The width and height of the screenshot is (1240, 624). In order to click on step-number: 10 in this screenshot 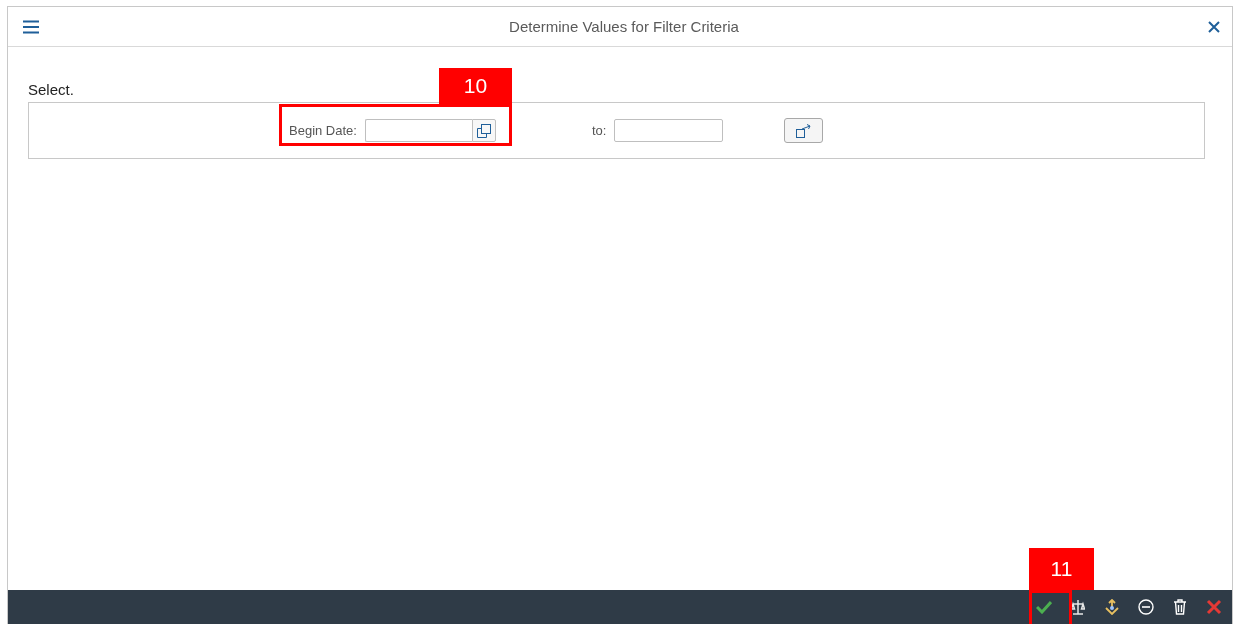, I will do `click(475, 86)`.